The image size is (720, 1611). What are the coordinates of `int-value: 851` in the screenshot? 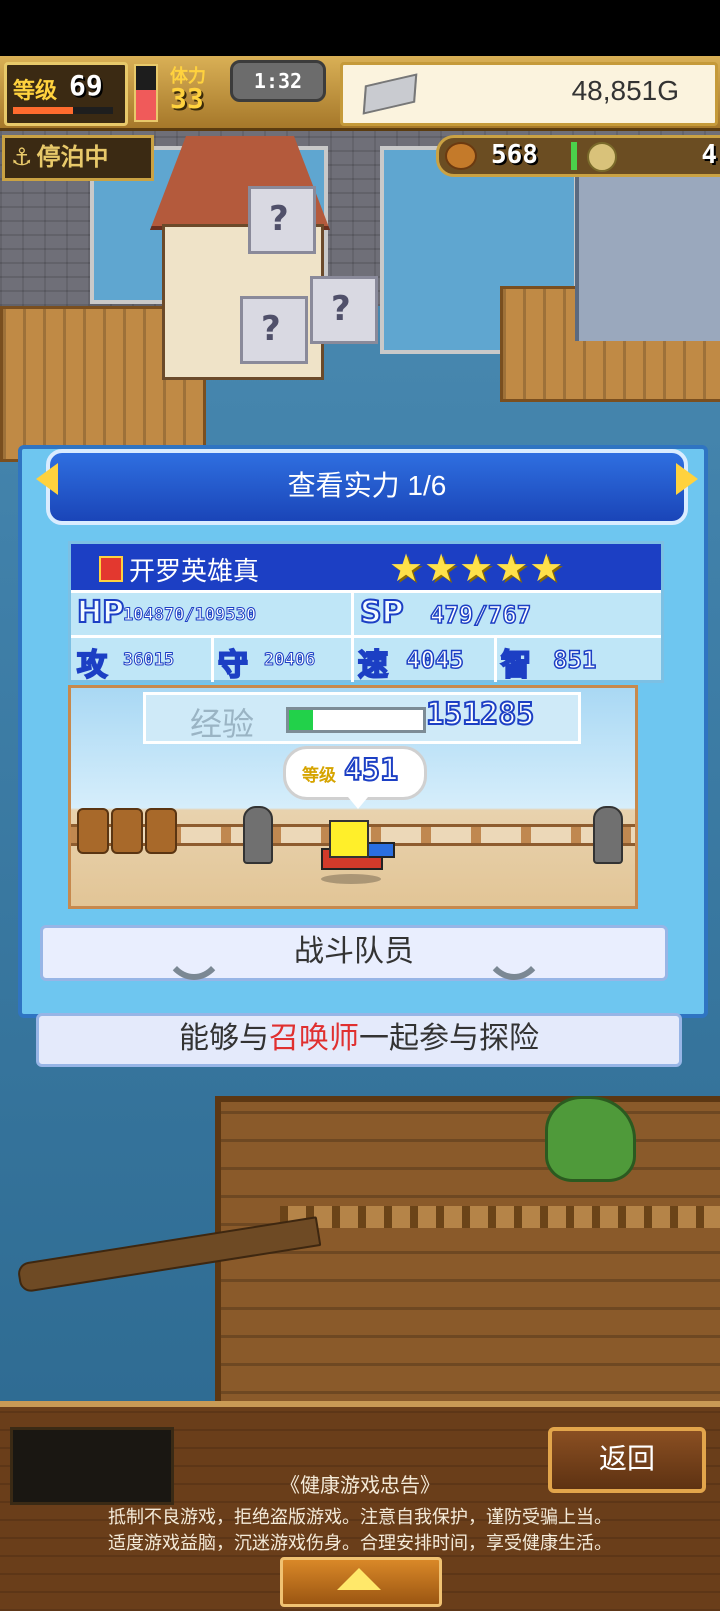 It's located at (574, 660).